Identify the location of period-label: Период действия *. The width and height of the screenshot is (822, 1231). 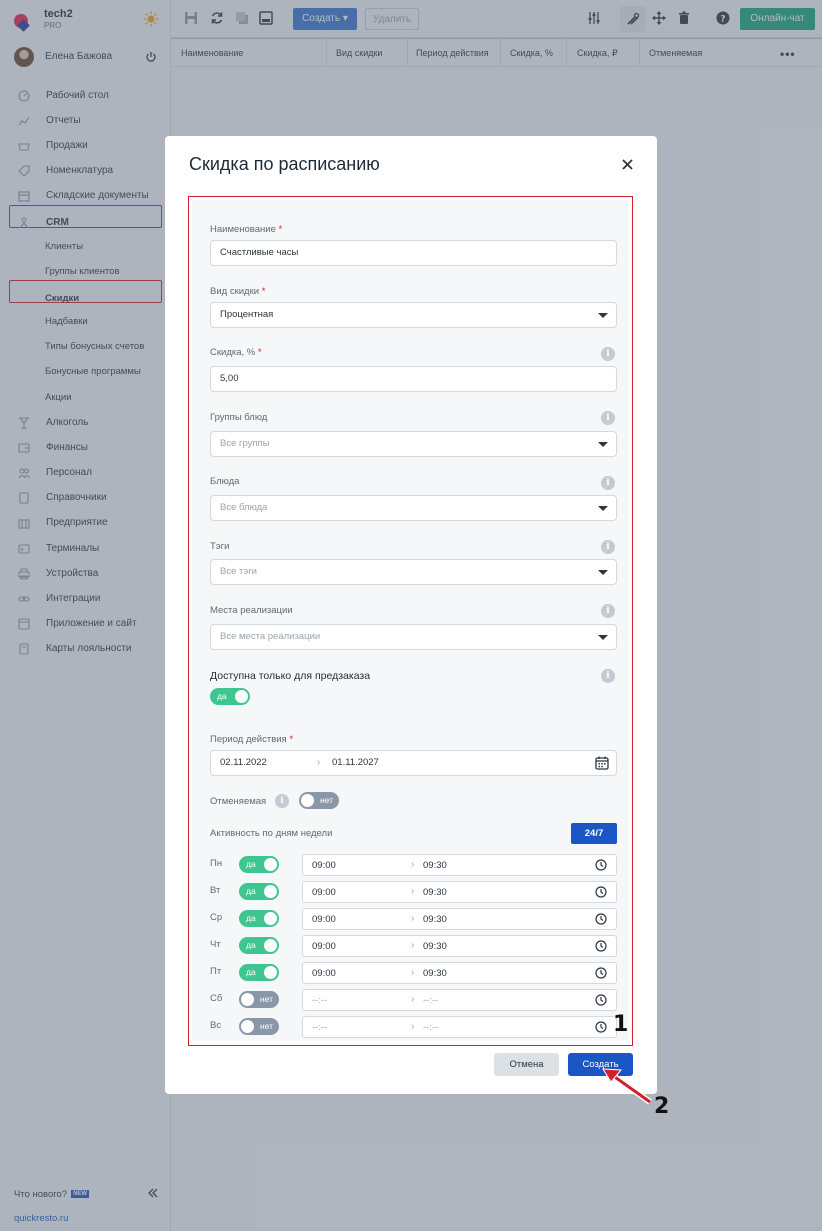
(252, 739).